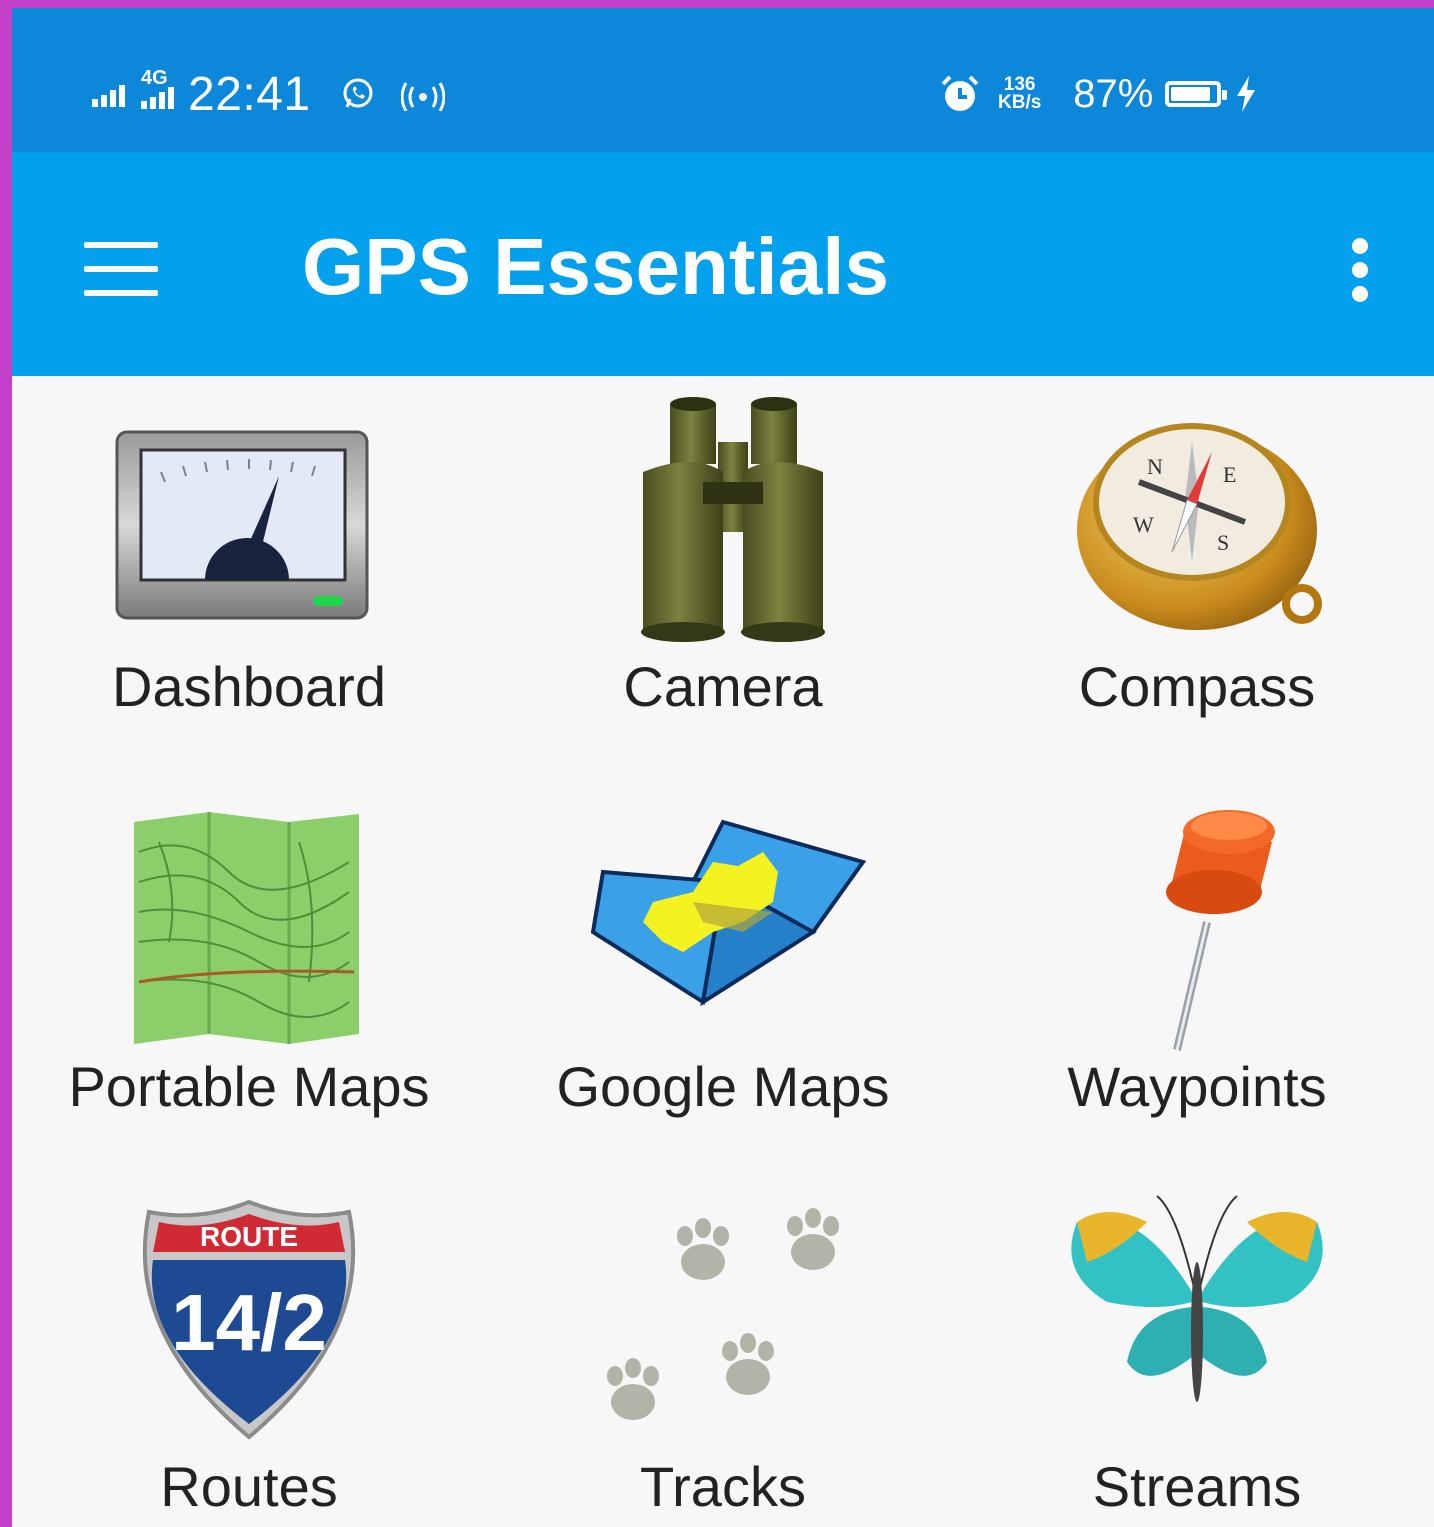  I want to click on tile-dashboard: Dashboard, so click(249, 576).